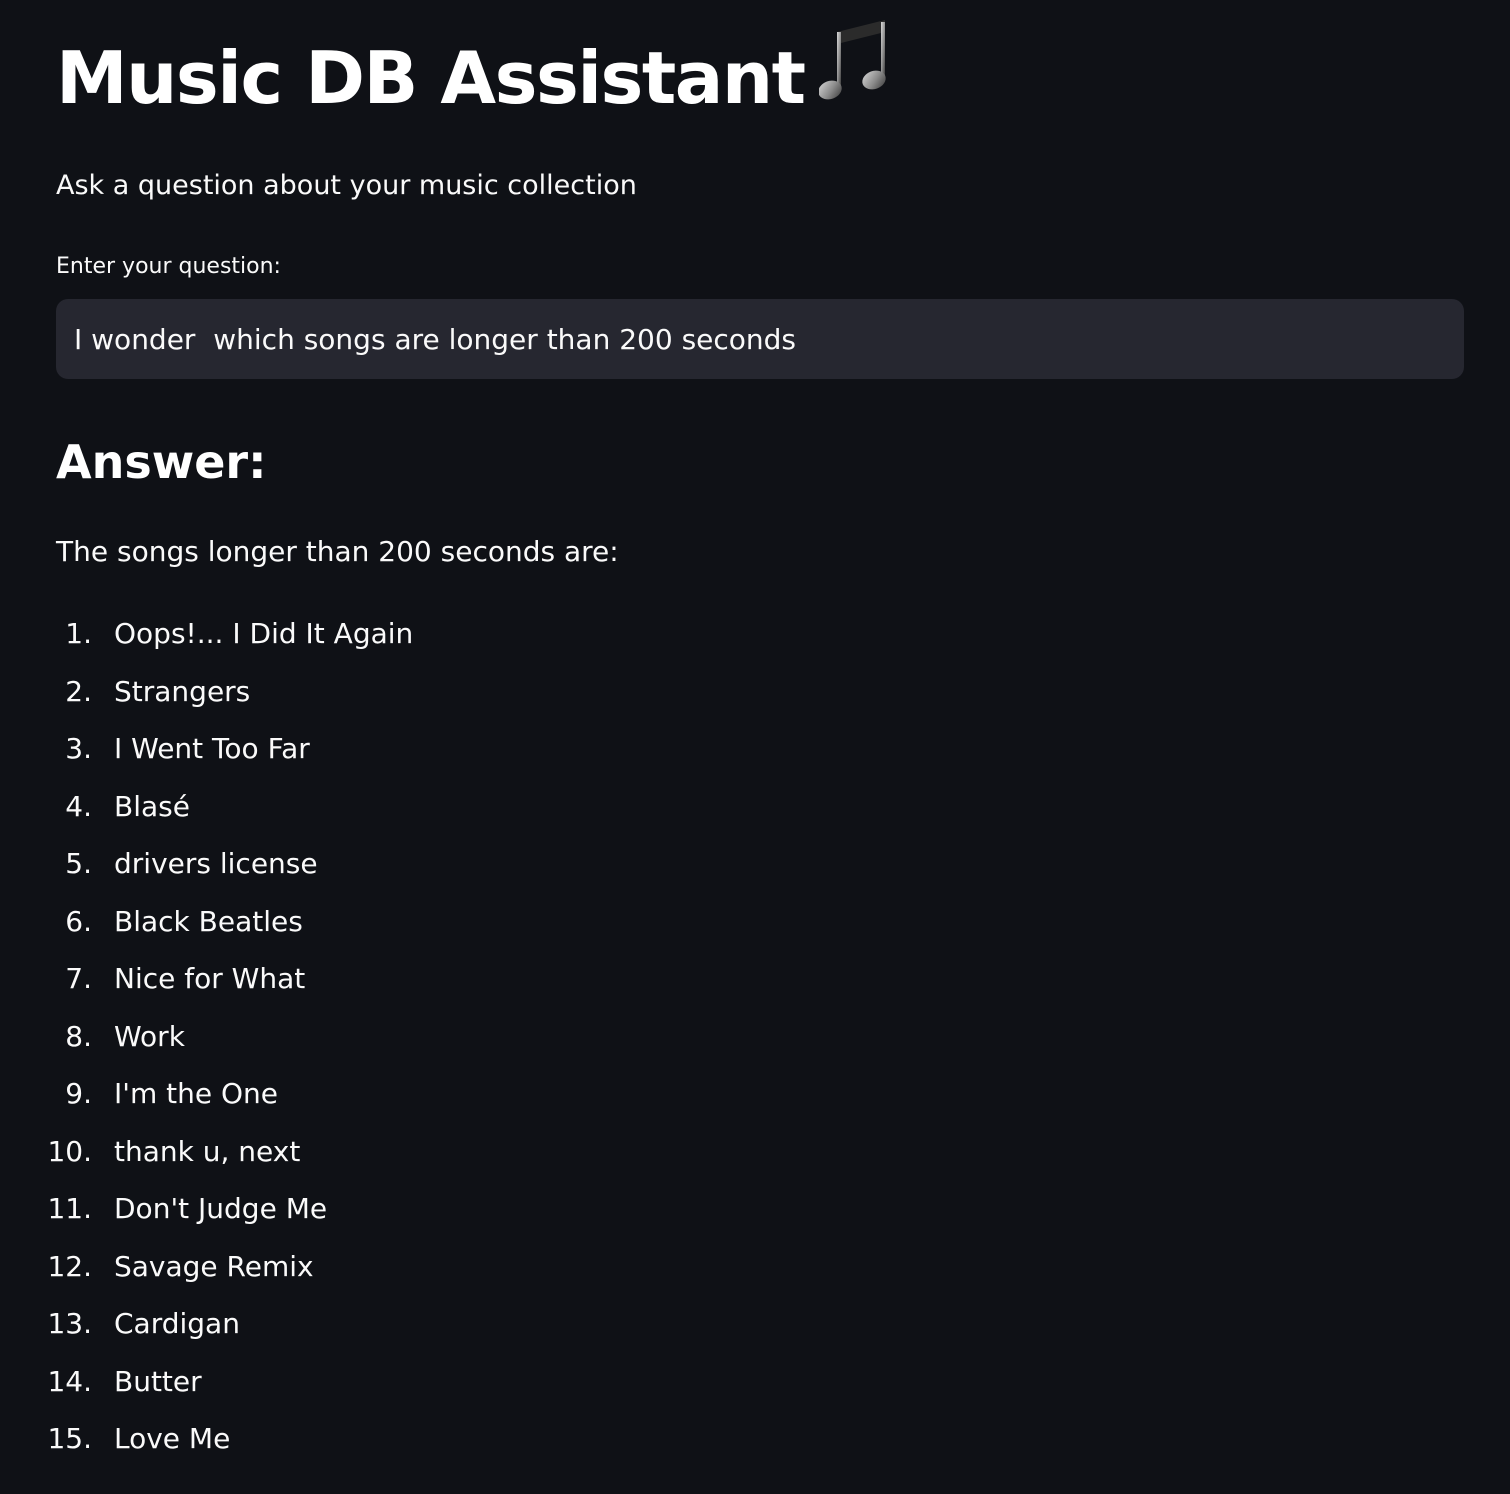  I want to click on list-item-title: Black Beatles, so click(208, 921).